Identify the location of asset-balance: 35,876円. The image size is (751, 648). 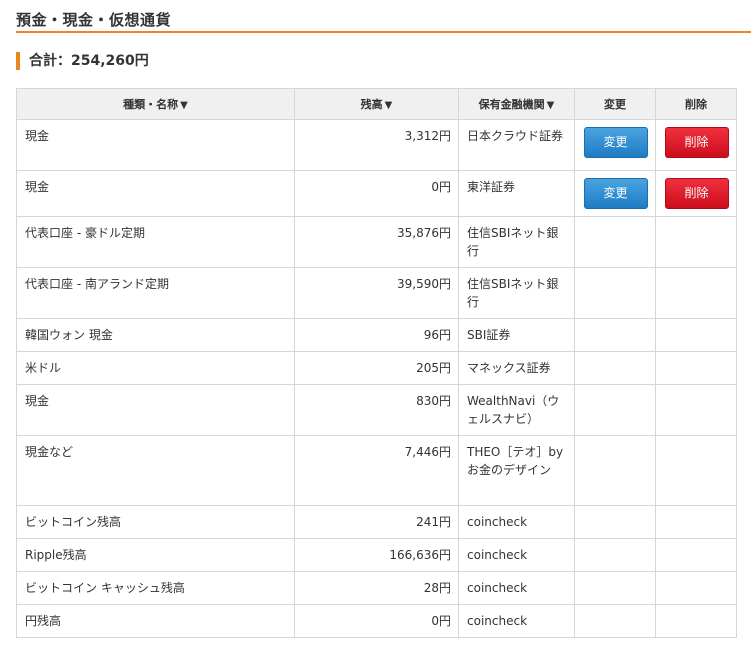
(376, 242).